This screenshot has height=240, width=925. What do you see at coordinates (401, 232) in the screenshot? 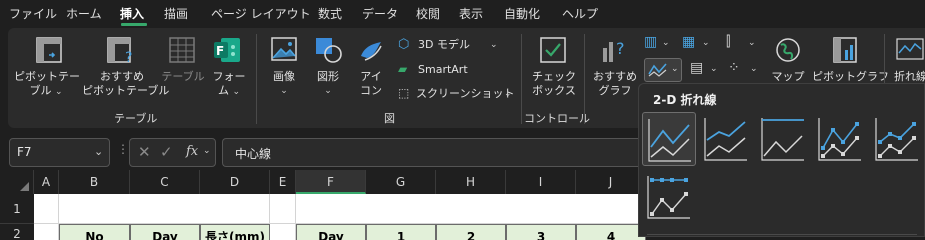
I see `header-cell-1: 1` at bounding box center [401, 232].